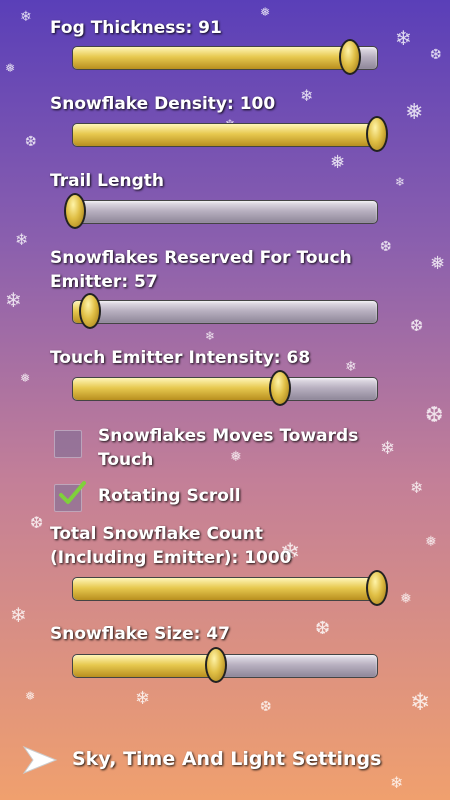 This screenshot has width=450, height=800. What do you see at coordinates (140, 634) in the screenshot?
I see `snowflake-size-label: Snowflake Size: 47` at bounding box center [140, 634].